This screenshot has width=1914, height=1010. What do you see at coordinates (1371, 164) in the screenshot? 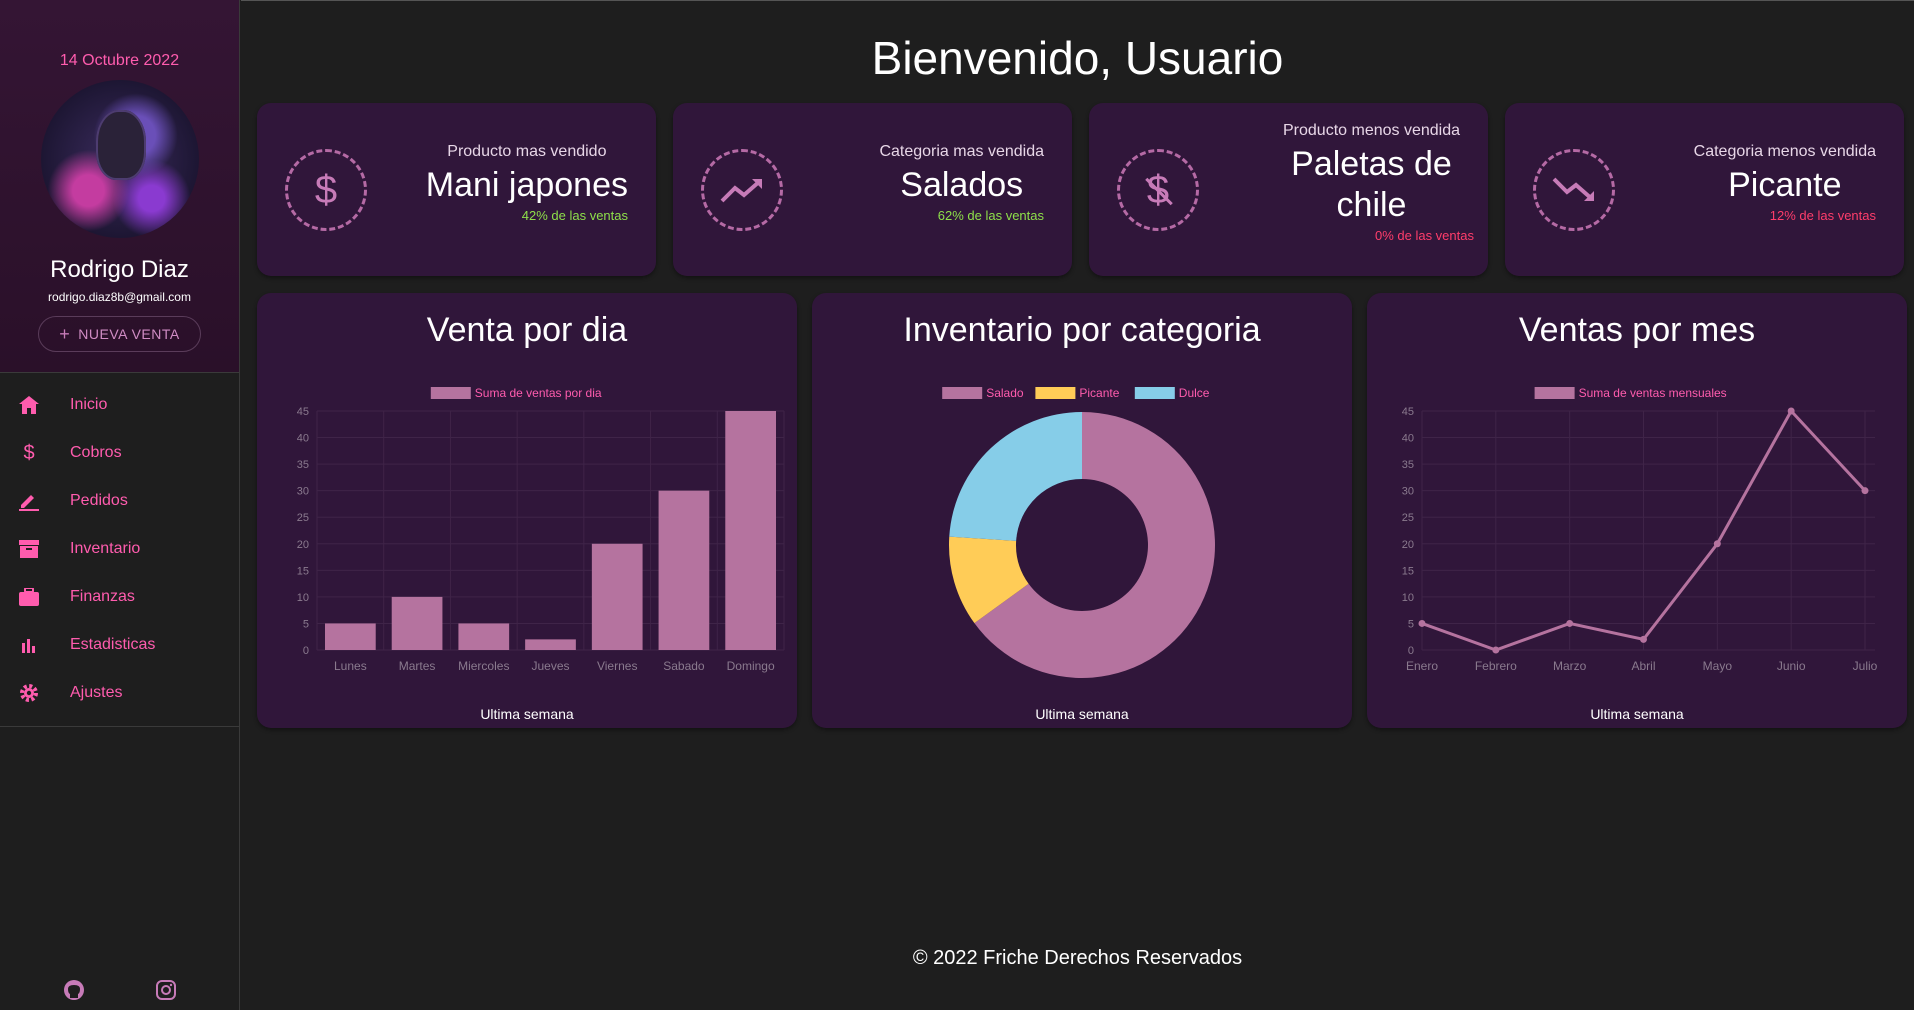
I see `stat-value-line1: Paletas de` at bounding box center [1371, 164].